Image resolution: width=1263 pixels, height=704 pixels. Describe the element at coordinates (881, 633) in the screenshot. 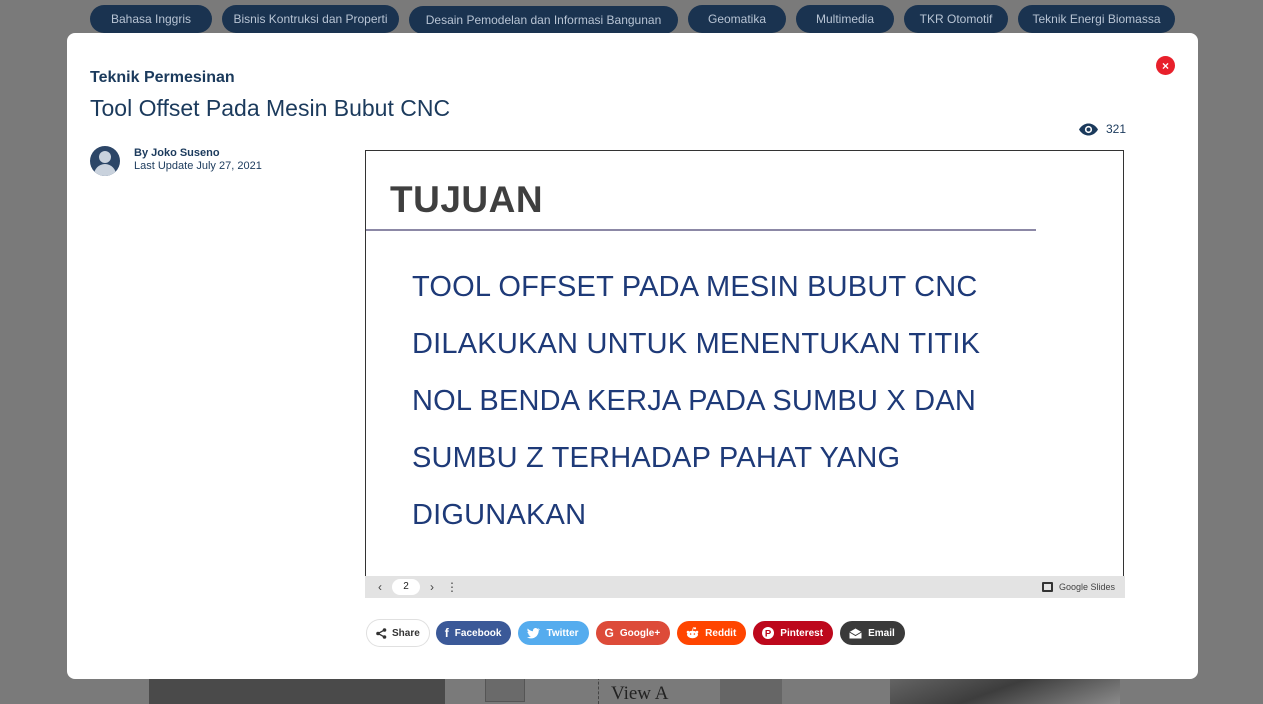

I see `share-email-label: Email` at that location.